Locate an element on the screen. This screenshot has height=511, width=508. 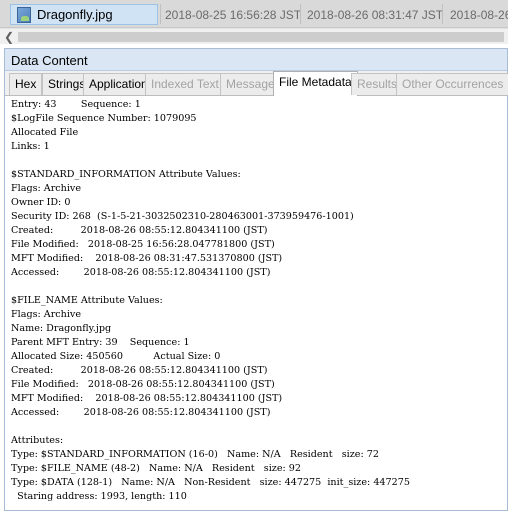
horizontal-scrollbar: ❮ is located at coordinates (254, 36).